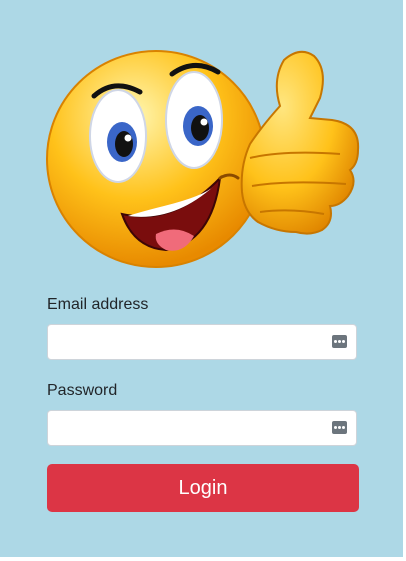 Image resolution: width=406 pixels, height=561 pixels. Describe the element at coordinates (193, 428) in the screenshot. I see `password-input` at that location.